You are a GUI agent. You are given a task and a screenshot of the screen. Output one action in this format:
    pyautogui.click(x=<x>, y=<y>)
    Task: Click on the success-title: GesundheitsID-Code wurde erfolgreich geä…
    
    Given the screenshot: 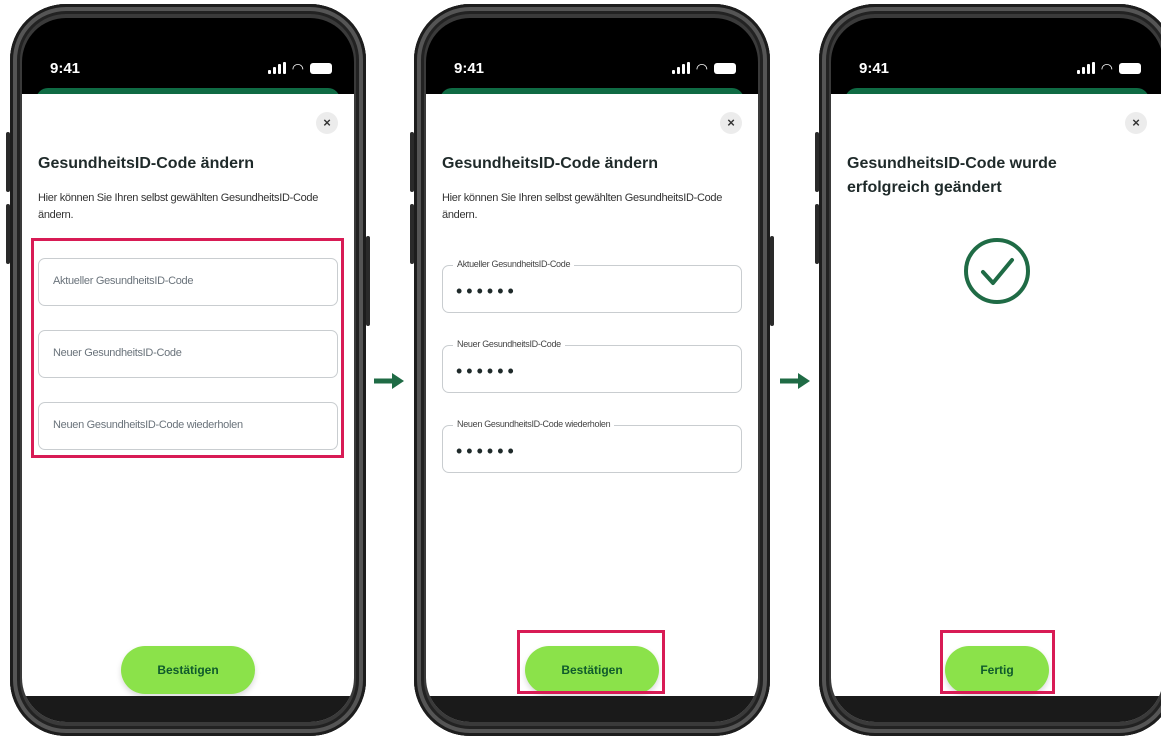 What is the action you would take?
    pyautogui.click(x=952, y=175)
    